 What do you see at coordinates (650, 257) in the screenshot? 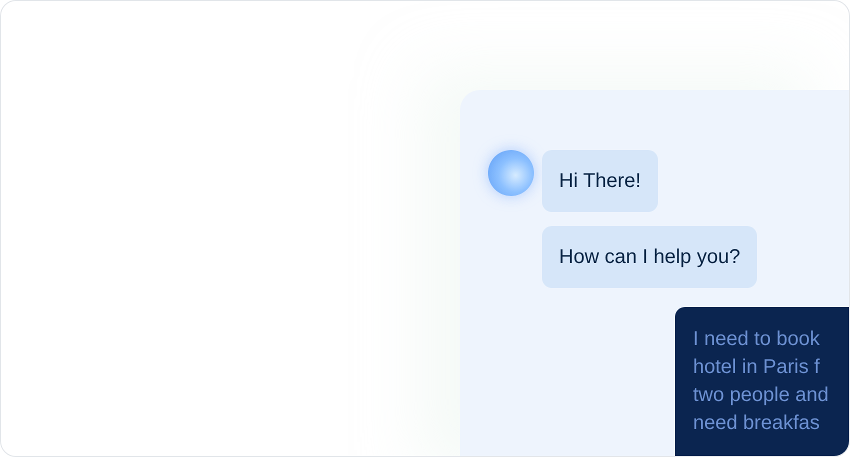
I see `bot-message: How can I help you?` at bounding box center [650, 257].